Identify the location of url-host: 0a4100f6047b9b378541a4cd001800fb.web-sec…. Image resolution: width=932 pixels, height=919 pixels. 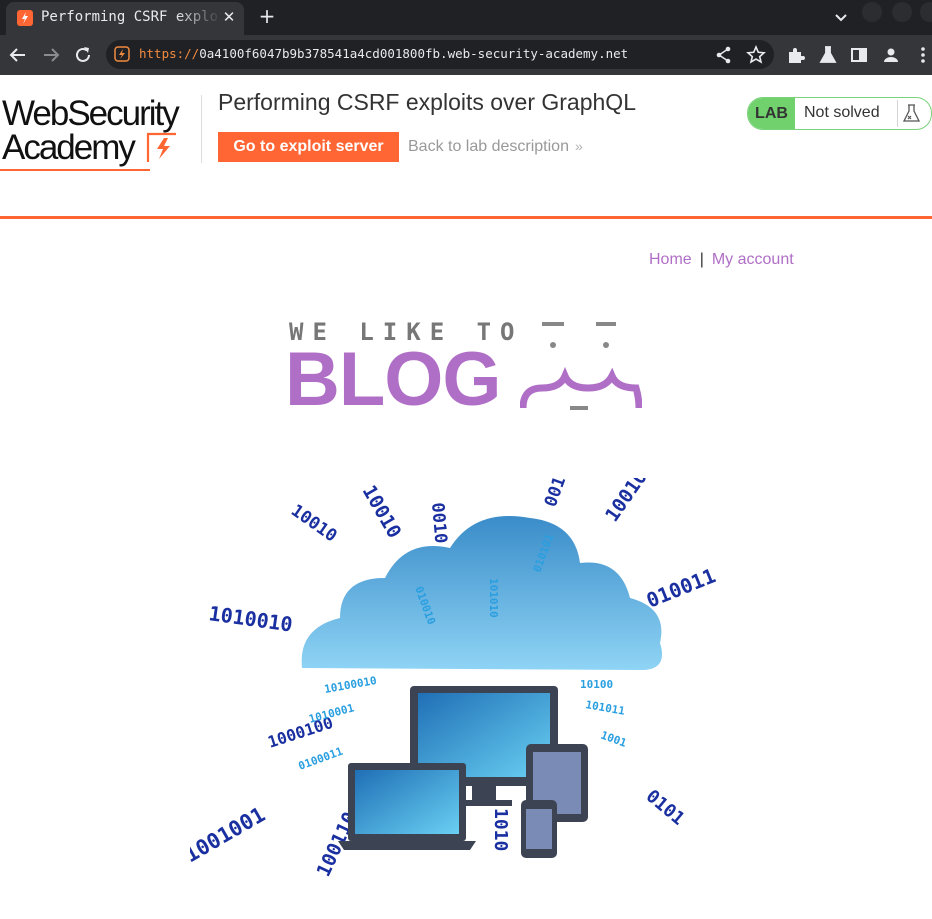
(414, 53).